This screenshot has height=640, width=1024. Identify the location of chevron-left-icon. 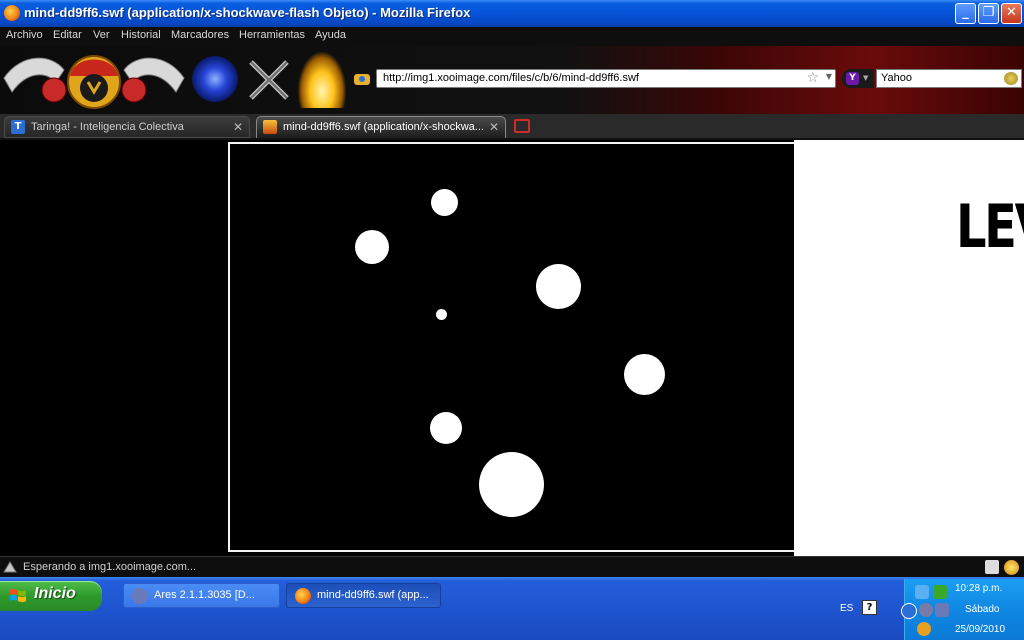
(909, 611).